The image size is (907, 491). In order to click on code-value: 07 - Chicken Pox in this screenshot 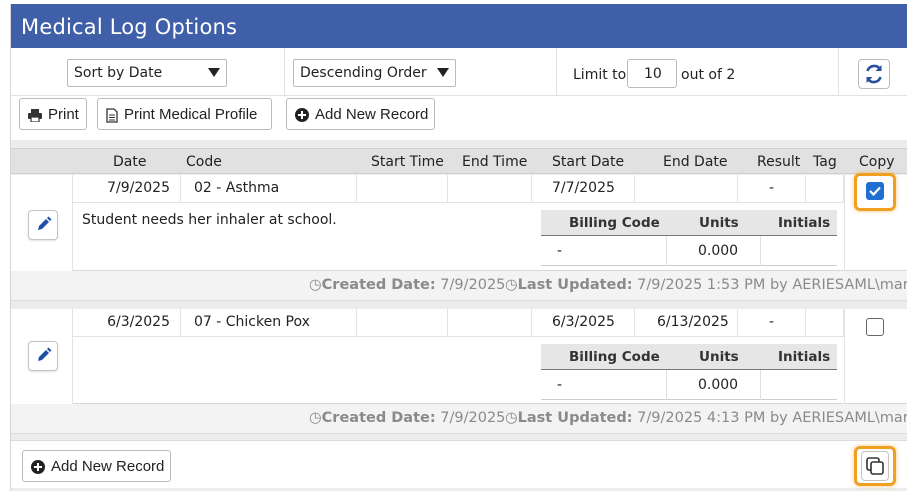, I will do `click(252, 322)`.